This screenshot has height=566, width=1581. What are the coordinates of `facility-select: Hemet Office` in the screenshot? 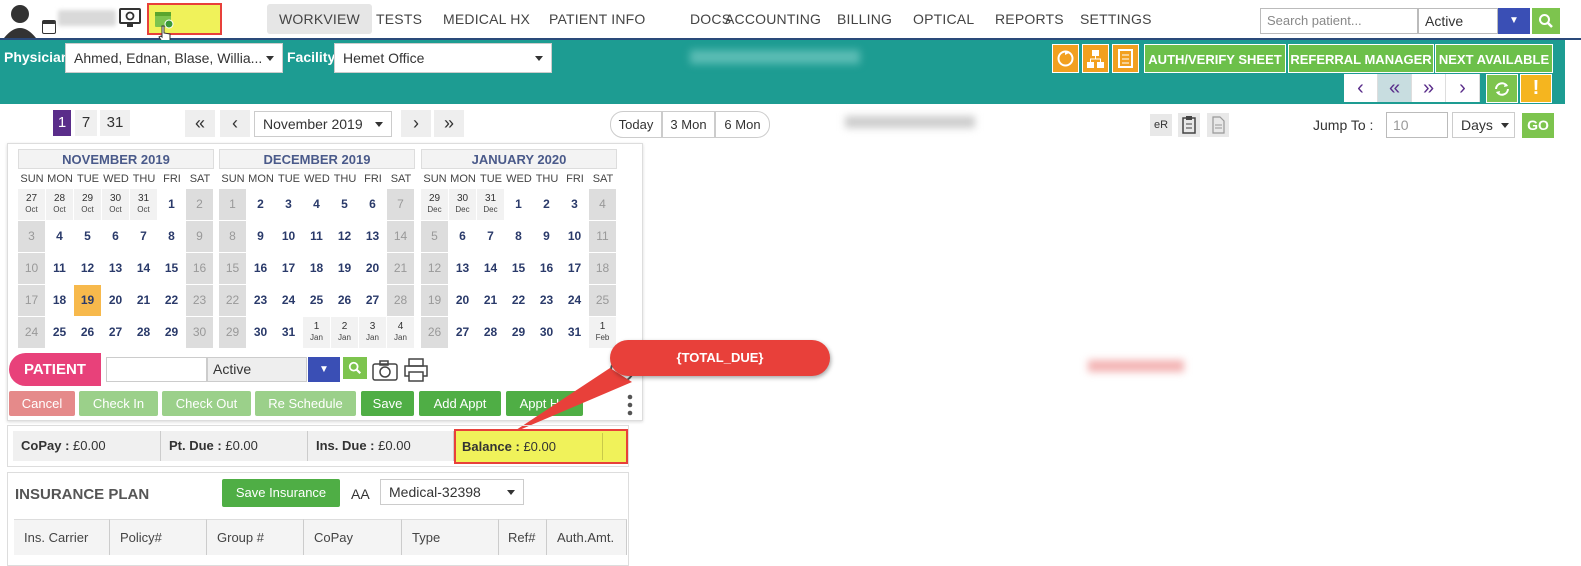 It's located at (443, 58).